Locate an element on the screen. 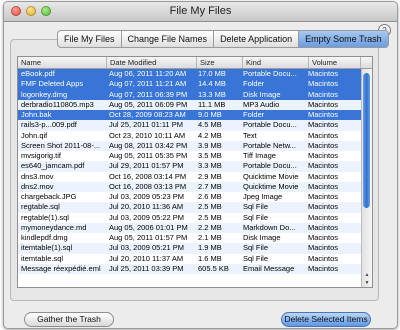 This screenshot has height=330, width=400. cell-date: Jul 29, 2011 01:57 PM is located at coordinates (146, 166).